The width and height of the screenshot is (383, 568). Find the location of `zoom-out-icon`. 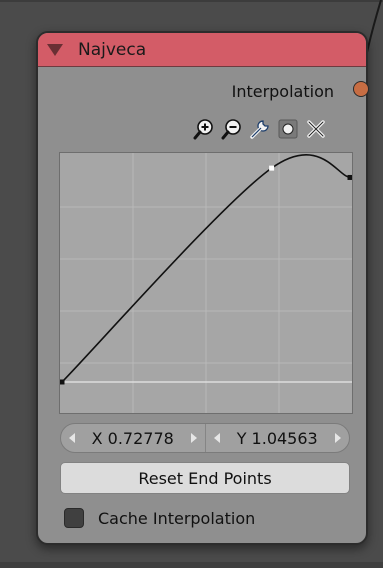

zoom-out-icon is located at coordinates (231, 129).